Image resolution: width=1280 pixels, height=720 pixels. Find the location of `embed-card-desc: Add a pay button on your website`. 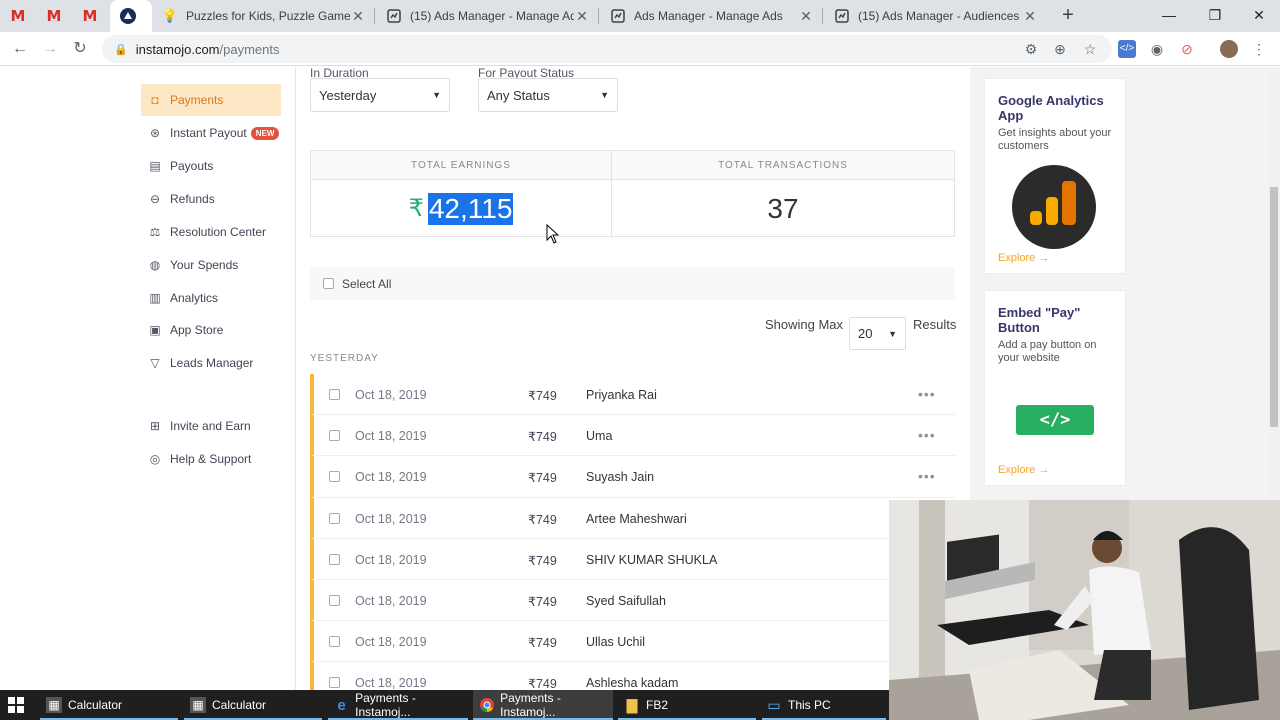

embed-card-desc: Add a pay button on your website is located at coordinates (1047, 351).